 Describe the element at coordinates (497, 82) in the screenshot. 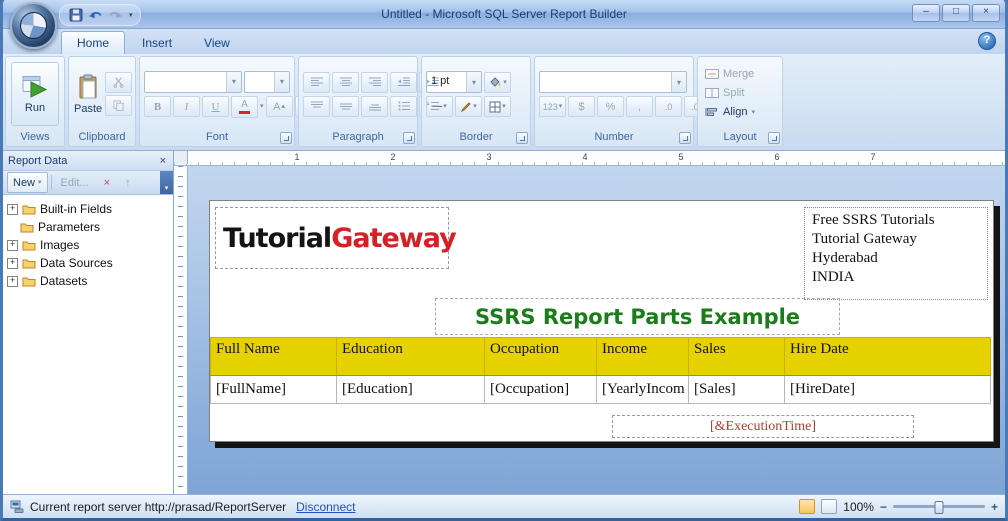

I see `fill-color-button: ▾` at that location.